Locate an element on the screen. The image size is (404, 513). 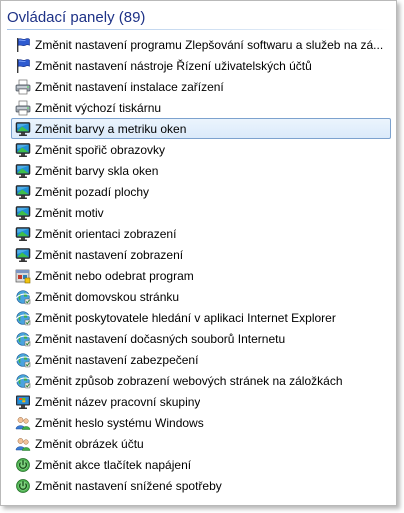
list-item-label: Změnit motiv is located at coordinates (69, 212).